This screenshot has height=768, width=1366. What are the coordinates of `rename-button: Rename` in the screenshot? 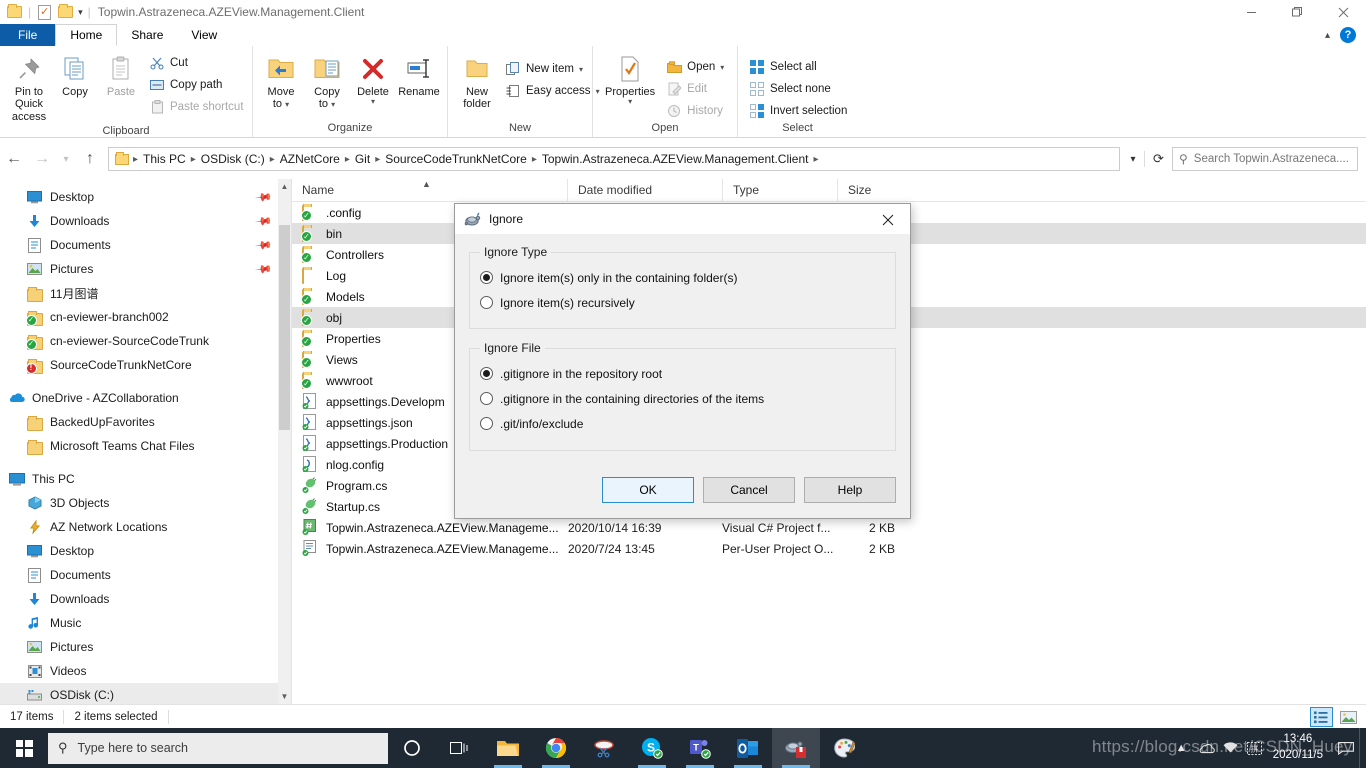 It's located at (419, 75).